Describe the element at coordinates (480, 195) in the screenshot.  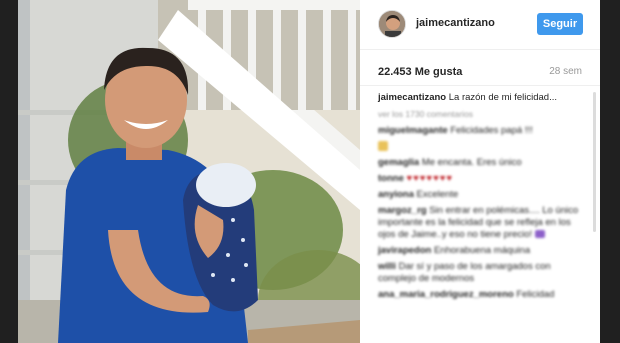
I see `comment-item: anyiona Excelente` at that location.